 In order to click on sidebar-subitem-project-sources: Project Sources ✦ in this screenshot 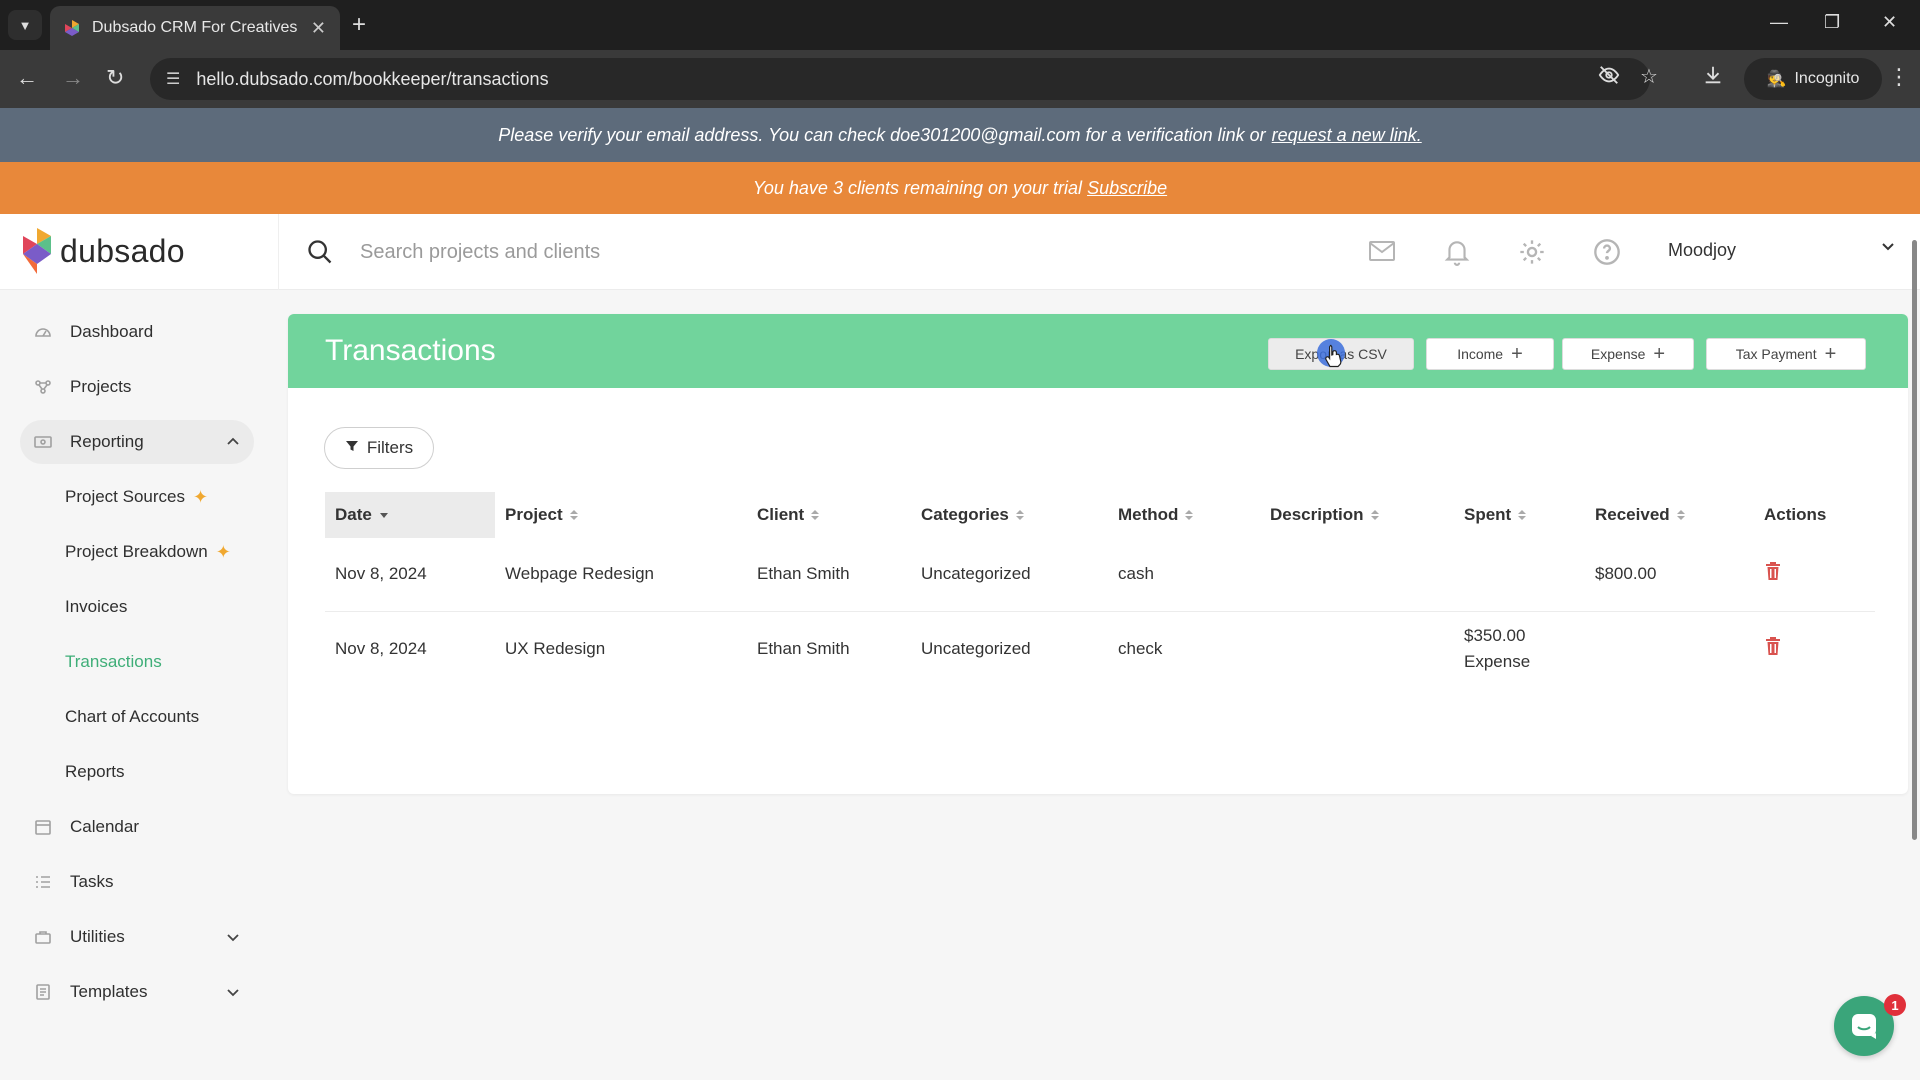, I will do `click(136, 497)`.